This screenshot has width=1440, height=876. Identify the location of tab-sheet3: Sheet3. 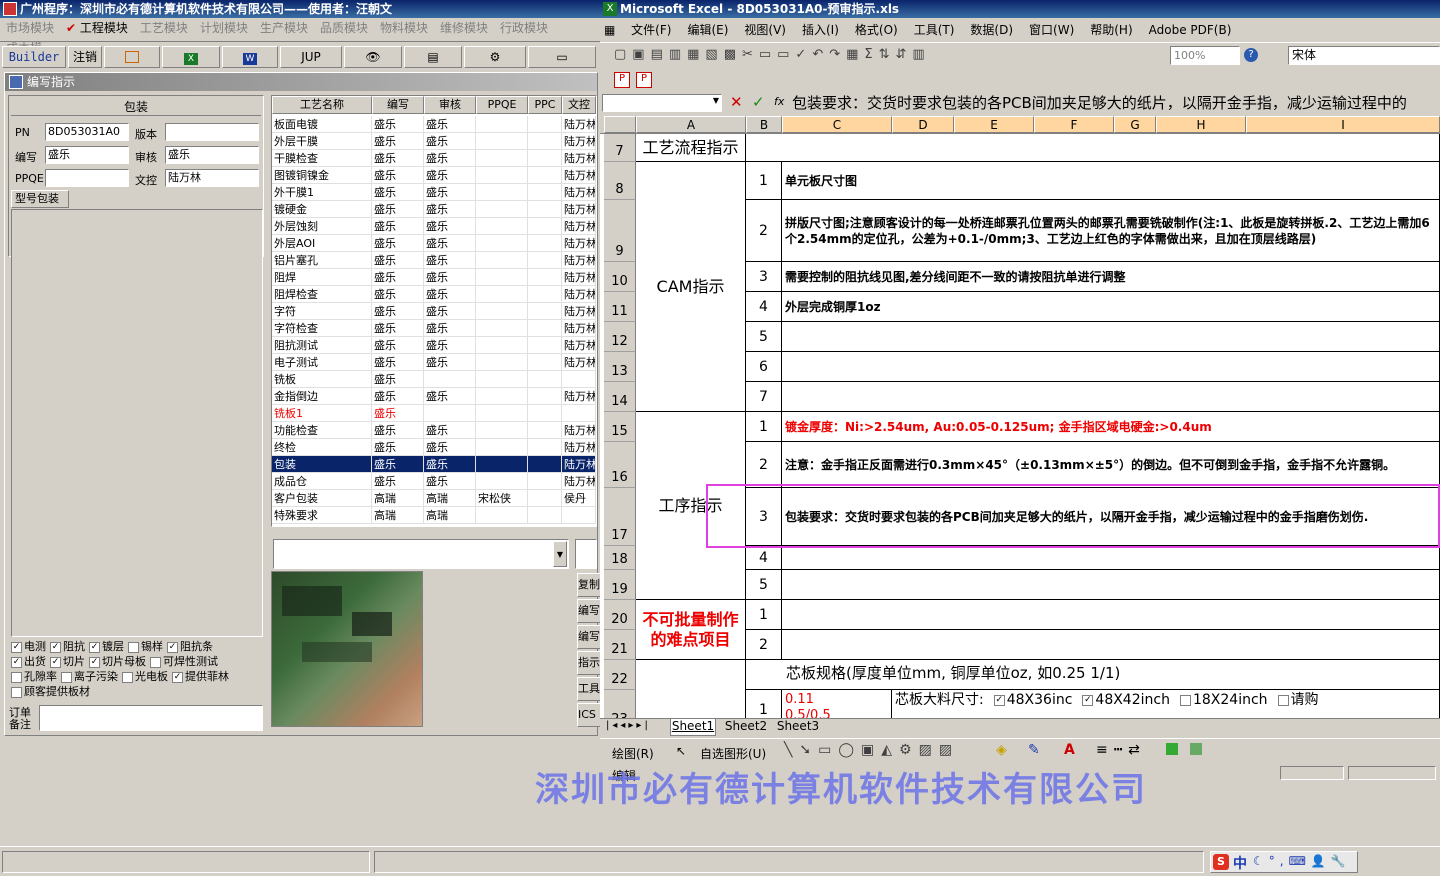
(798, 727).